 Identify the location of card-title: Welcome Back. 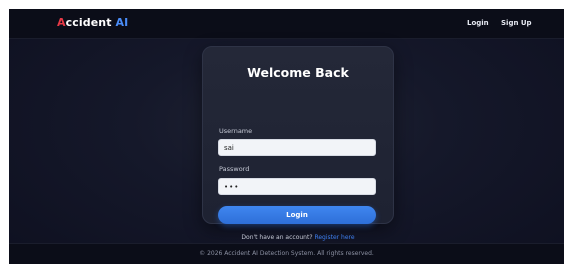
(298, 72).